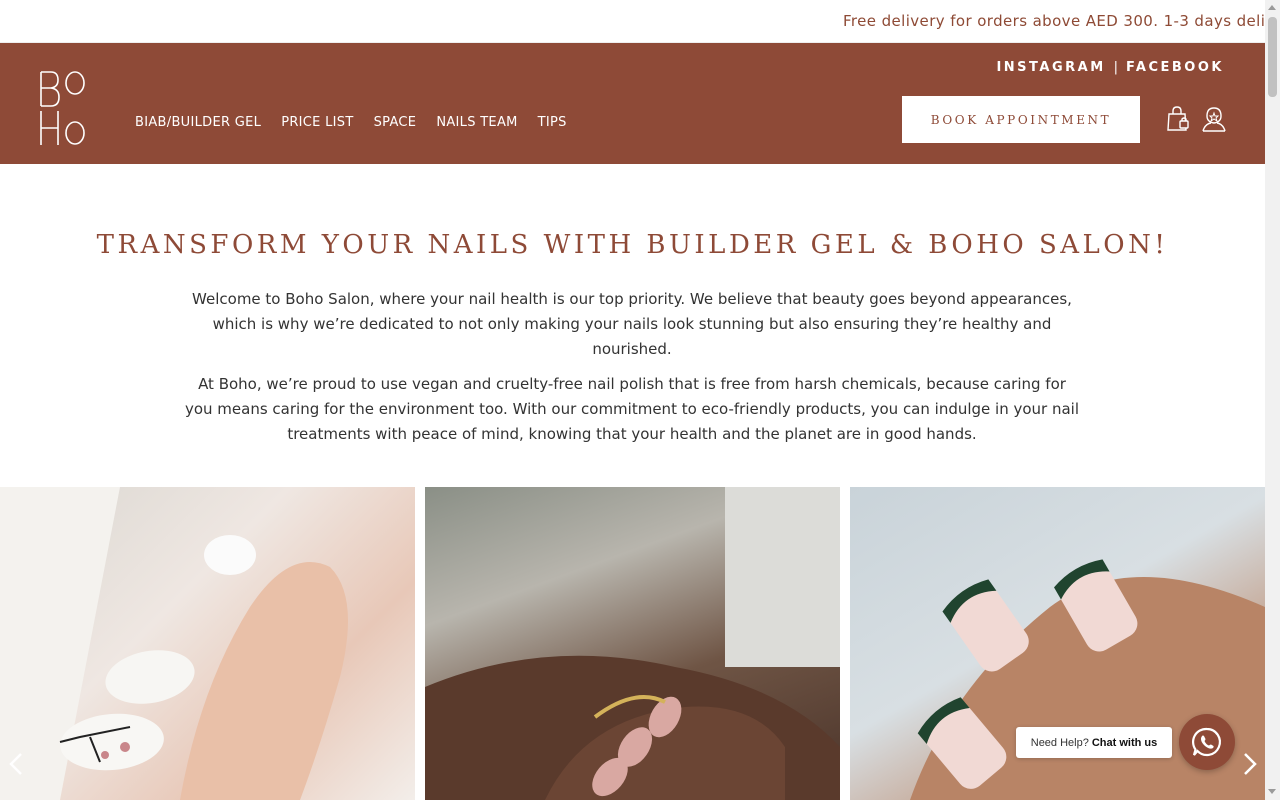 The height and width of the screenshot is (800, 1280). I want to click on need-help-bubble: Need Help? Chat with us, so click(1094, 742).